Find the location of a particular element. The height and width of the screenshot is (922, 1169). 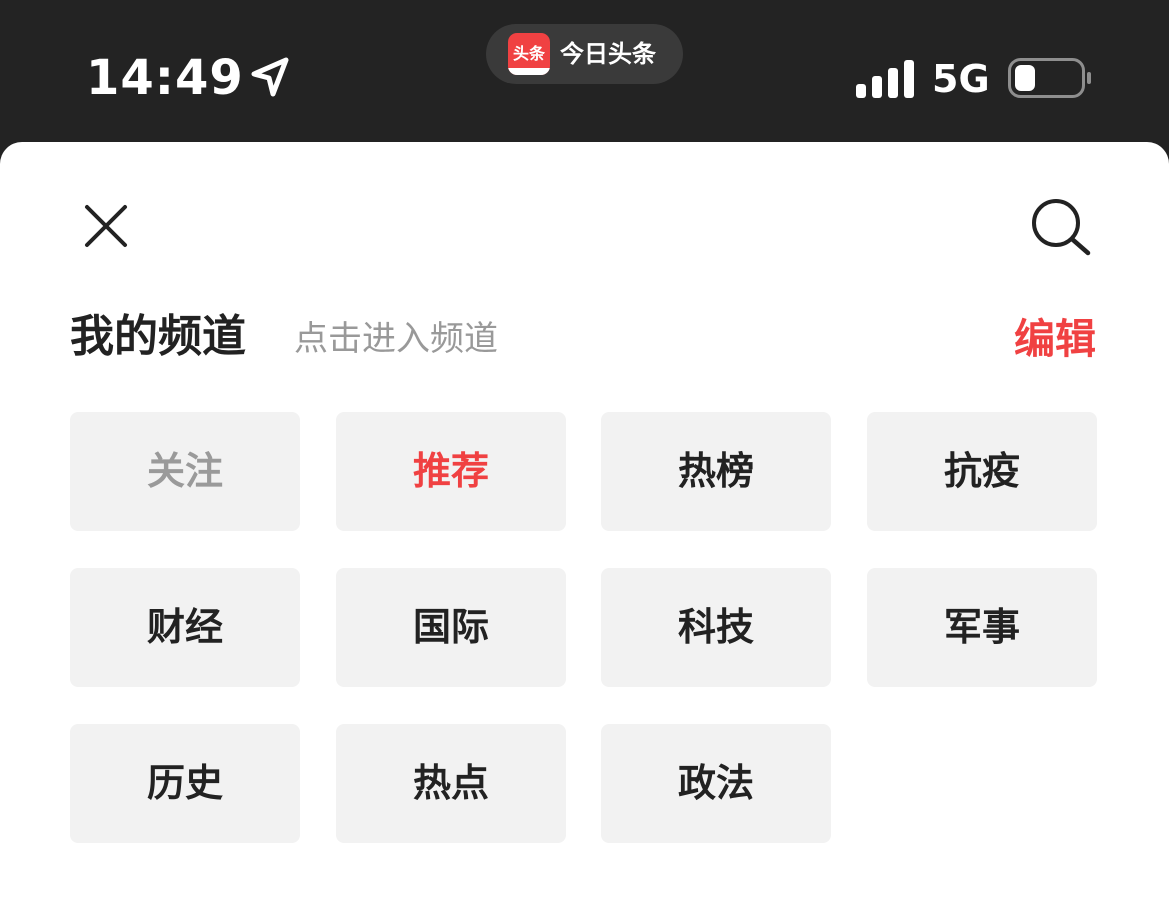

toutiao-logo-icon: 头条 is located at coordinates (529, 54).